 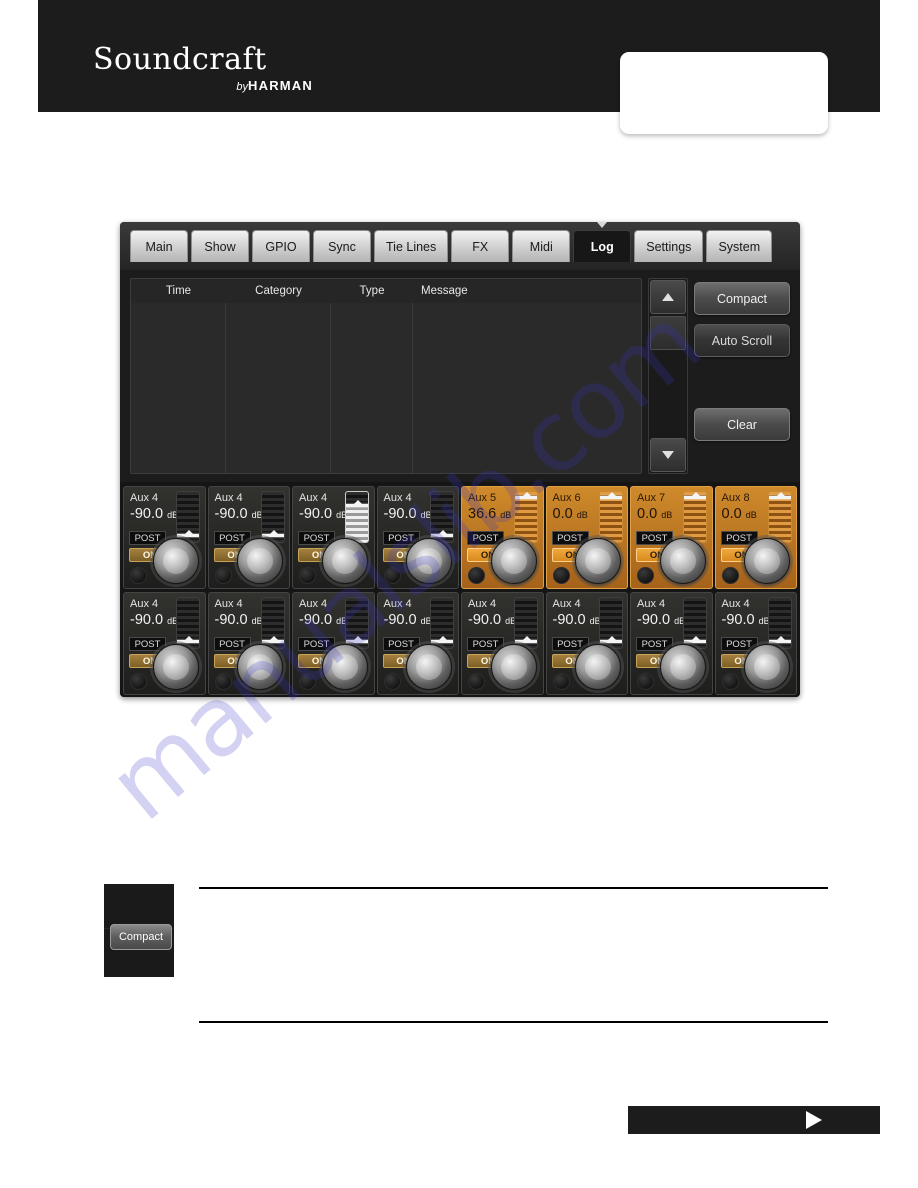 I want to click on scroll-thumb, so click(x=668, y=333).